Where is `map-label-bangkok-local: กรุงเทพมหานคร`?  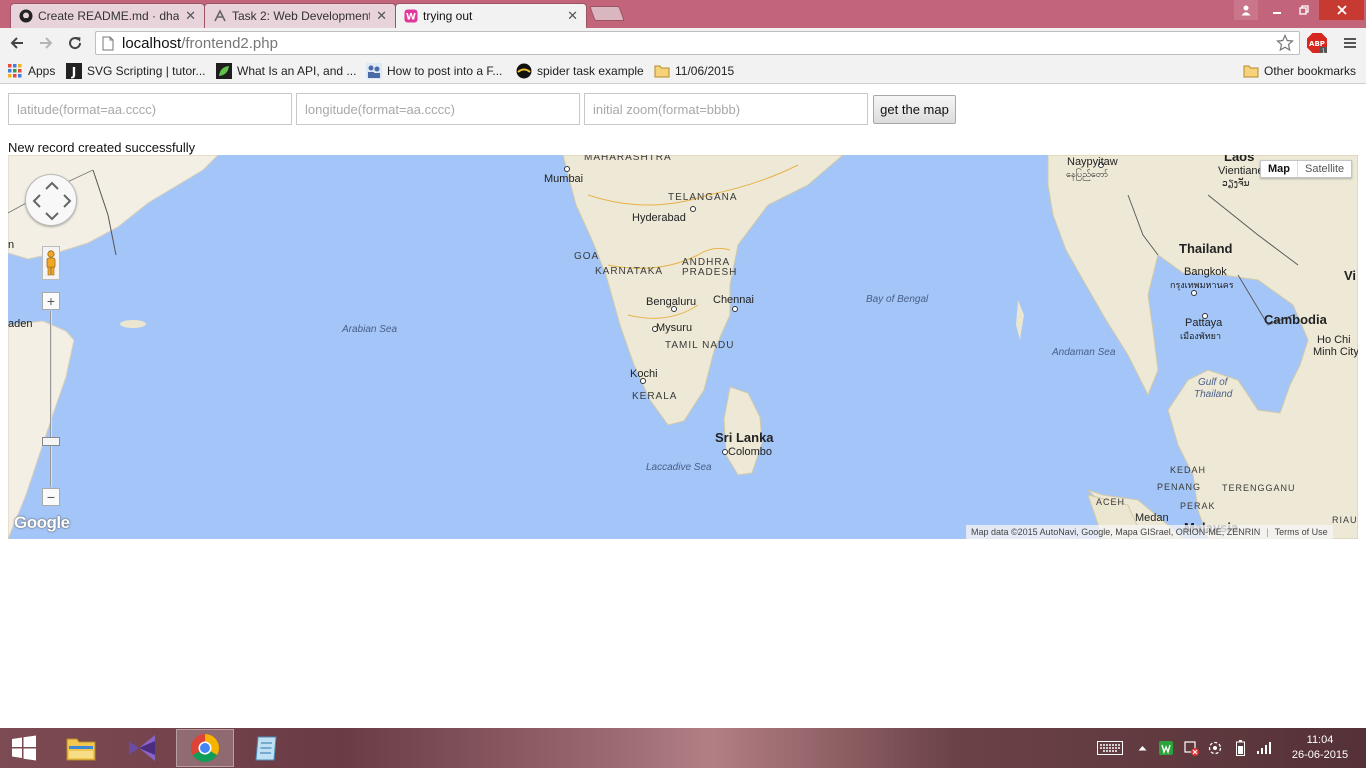 map-label-bangkok-local: กรุงเทพมหานคร is located at coordinates (1202, 285).